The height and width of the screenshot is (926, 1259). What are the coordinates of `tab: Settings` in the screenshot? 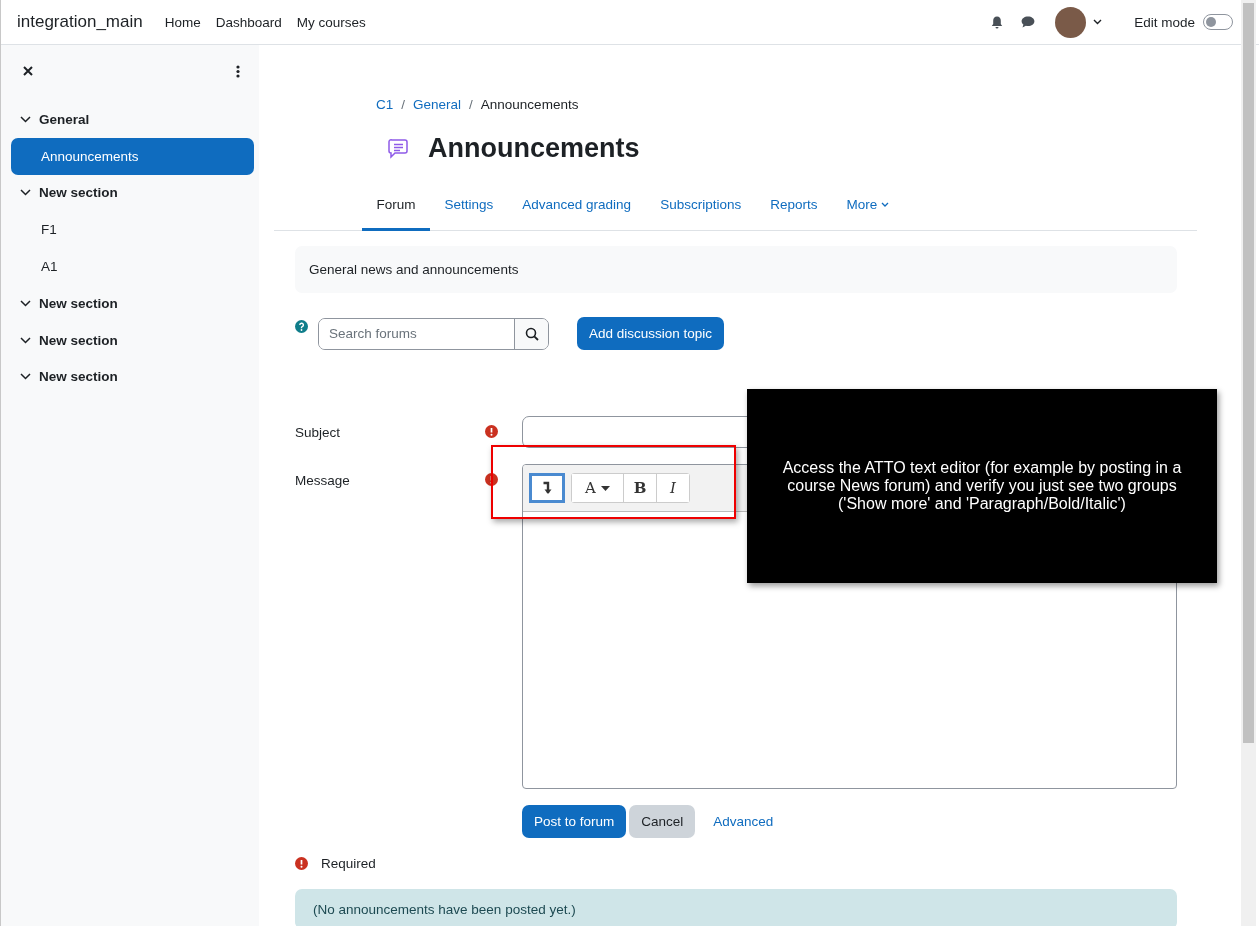 It's located at (469, 206).